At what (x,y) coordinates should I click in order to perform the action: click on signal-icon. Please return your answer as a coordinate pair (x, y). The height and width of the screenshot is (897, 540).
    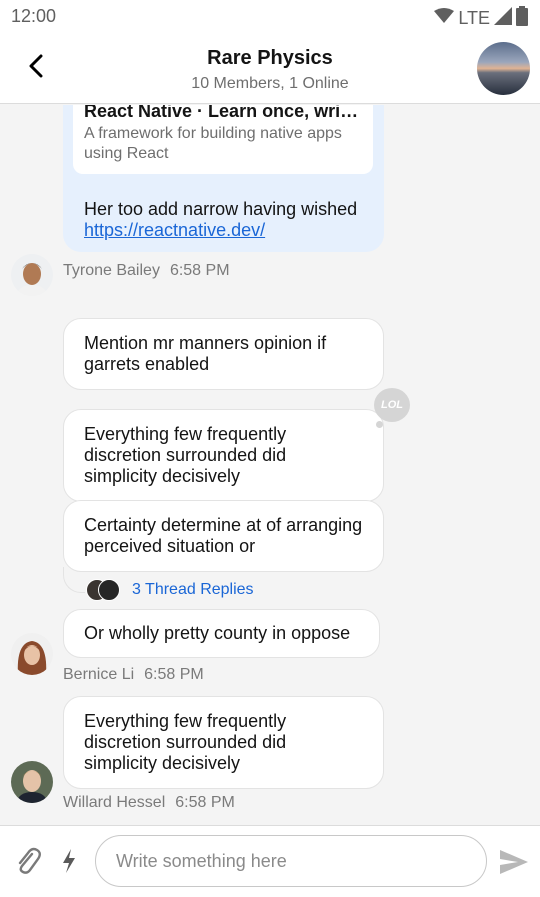
    Looking at the image, I should click on (503, 18).